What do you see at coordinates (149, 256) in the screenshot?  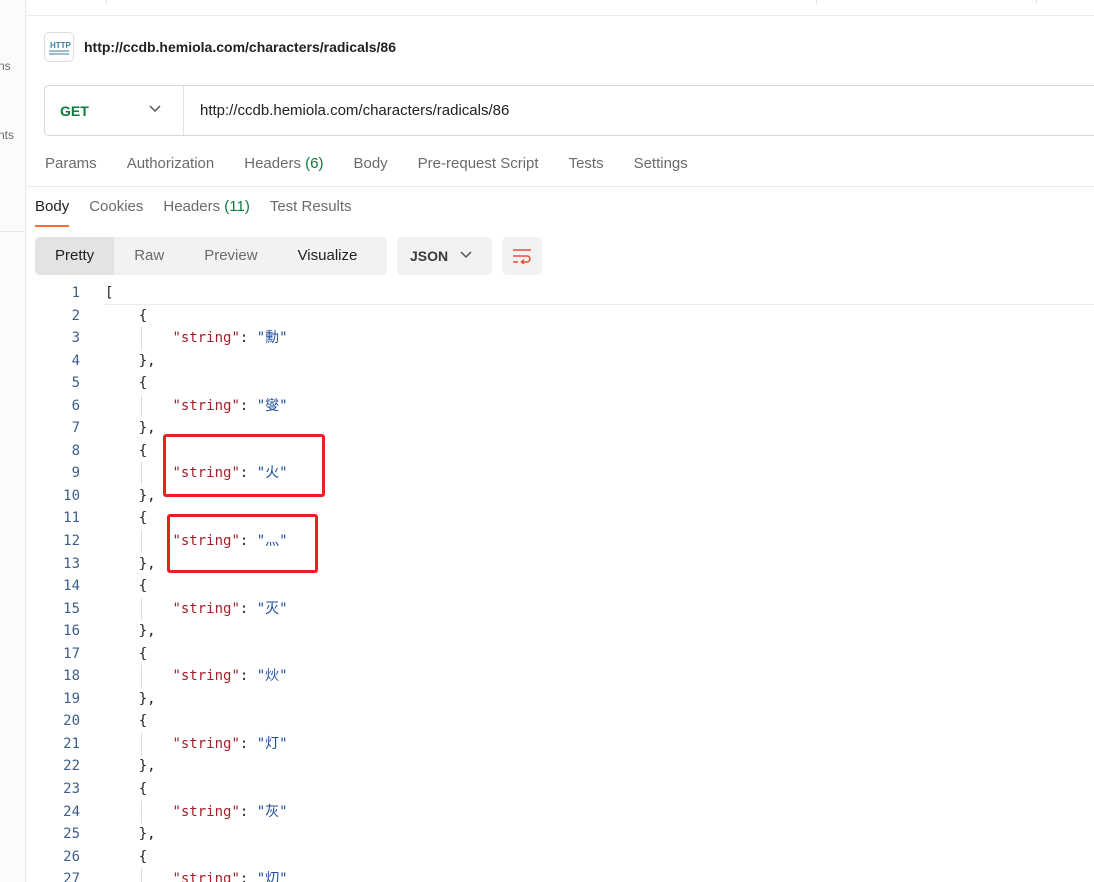 I see `view-raw-button: Raw` at bounding box center [149, 256].